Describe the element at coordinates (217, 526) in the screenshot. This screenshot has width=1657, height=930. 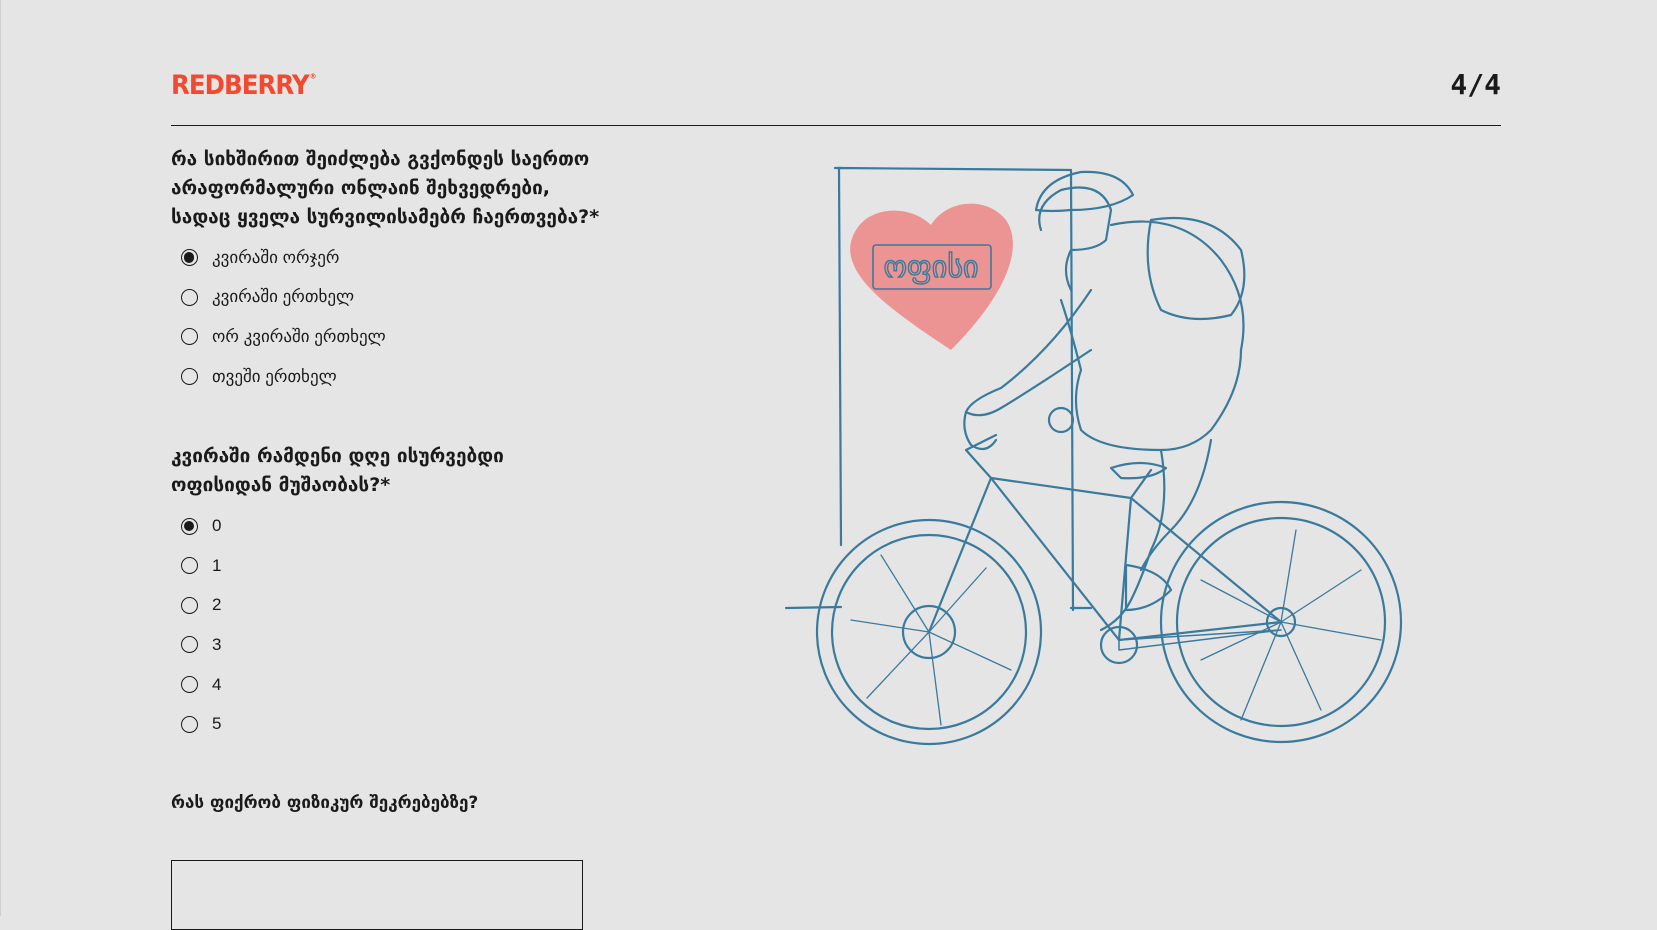
I see `option-label: 0` at that location.